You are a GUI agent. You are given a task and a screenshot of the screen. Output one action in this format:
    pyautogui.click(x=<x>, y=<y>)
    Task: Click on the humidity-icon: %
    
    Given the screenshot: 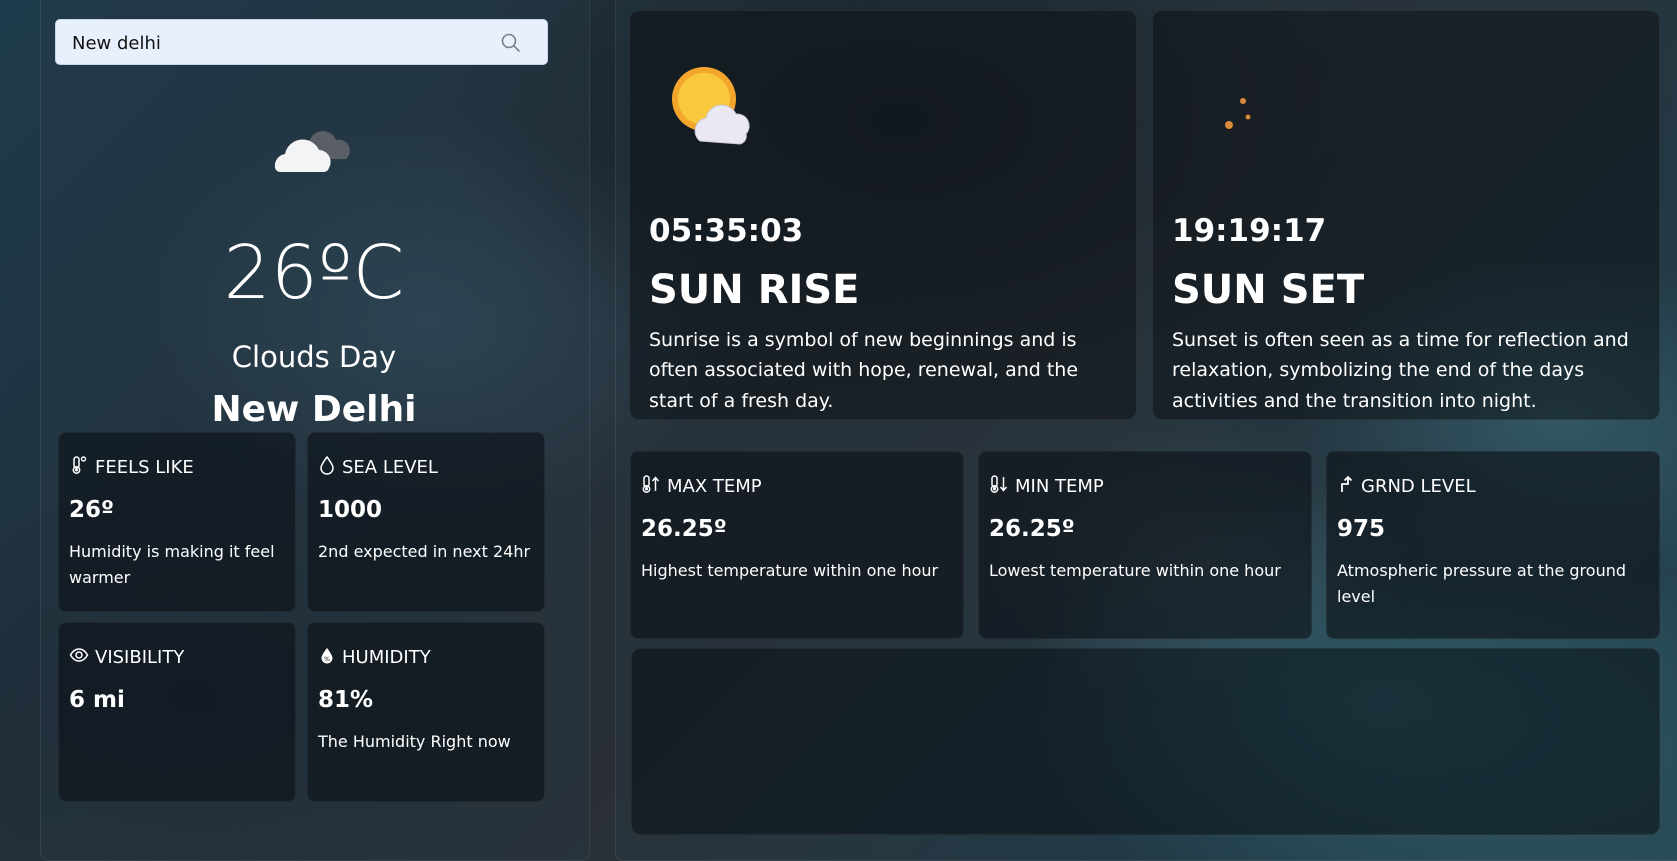 What is the action you would take?
    pyautogui.click(x=327, y=657)
    